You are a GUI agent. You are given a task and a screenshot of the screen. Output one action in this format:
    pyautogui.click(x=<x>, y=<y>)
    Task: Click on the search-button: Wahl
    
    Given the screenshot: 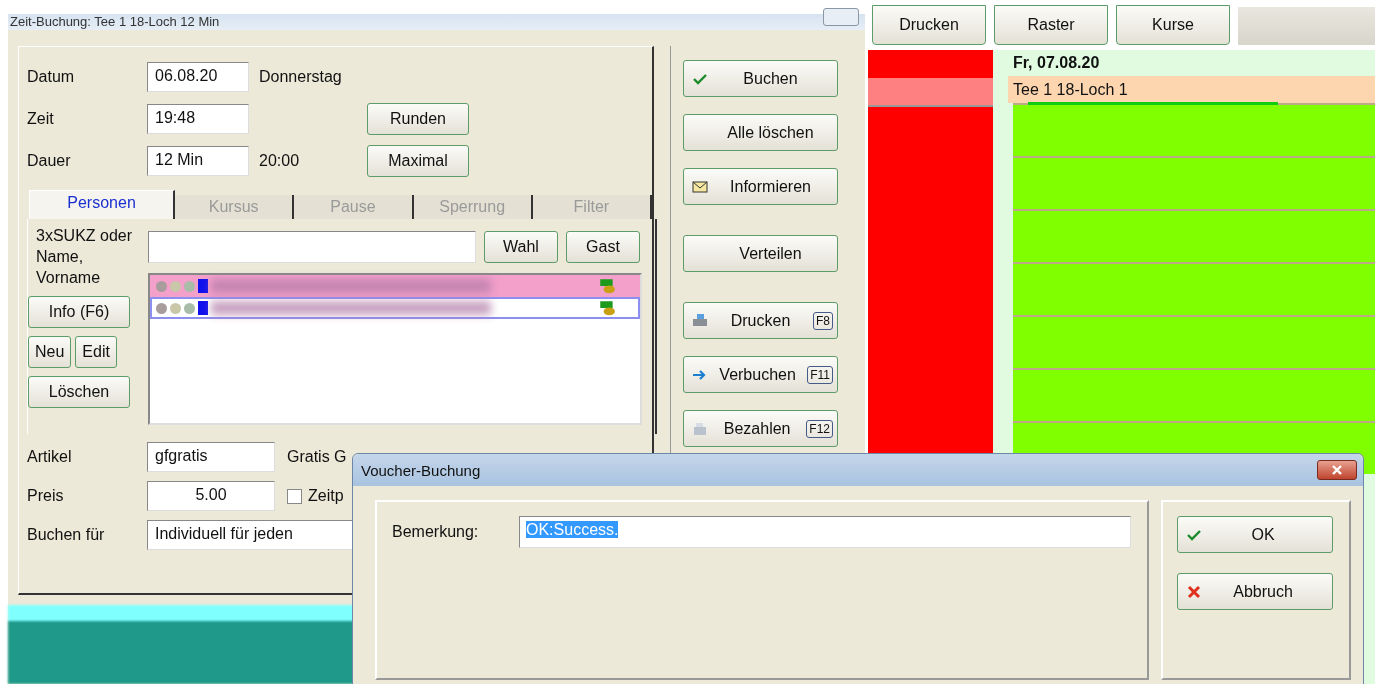 What is the action you would take?
    pyautogui.click(x=521, y=247)
    